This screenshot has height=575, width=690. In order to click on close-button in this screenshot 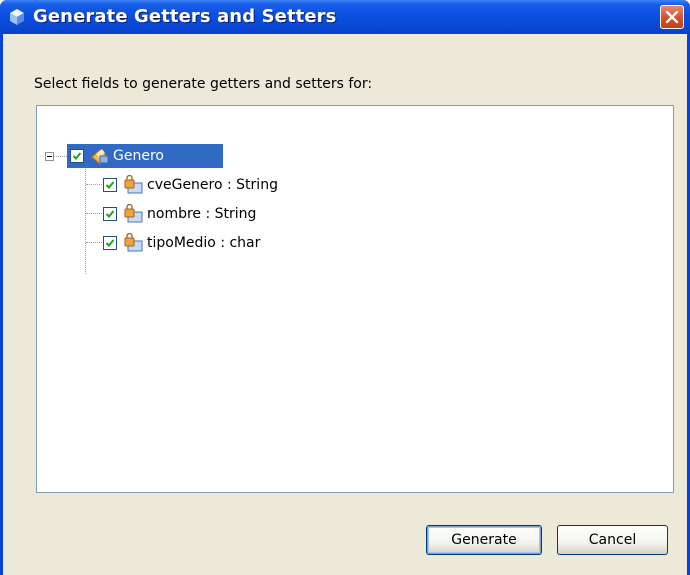, I will do `click(672, 17)`.